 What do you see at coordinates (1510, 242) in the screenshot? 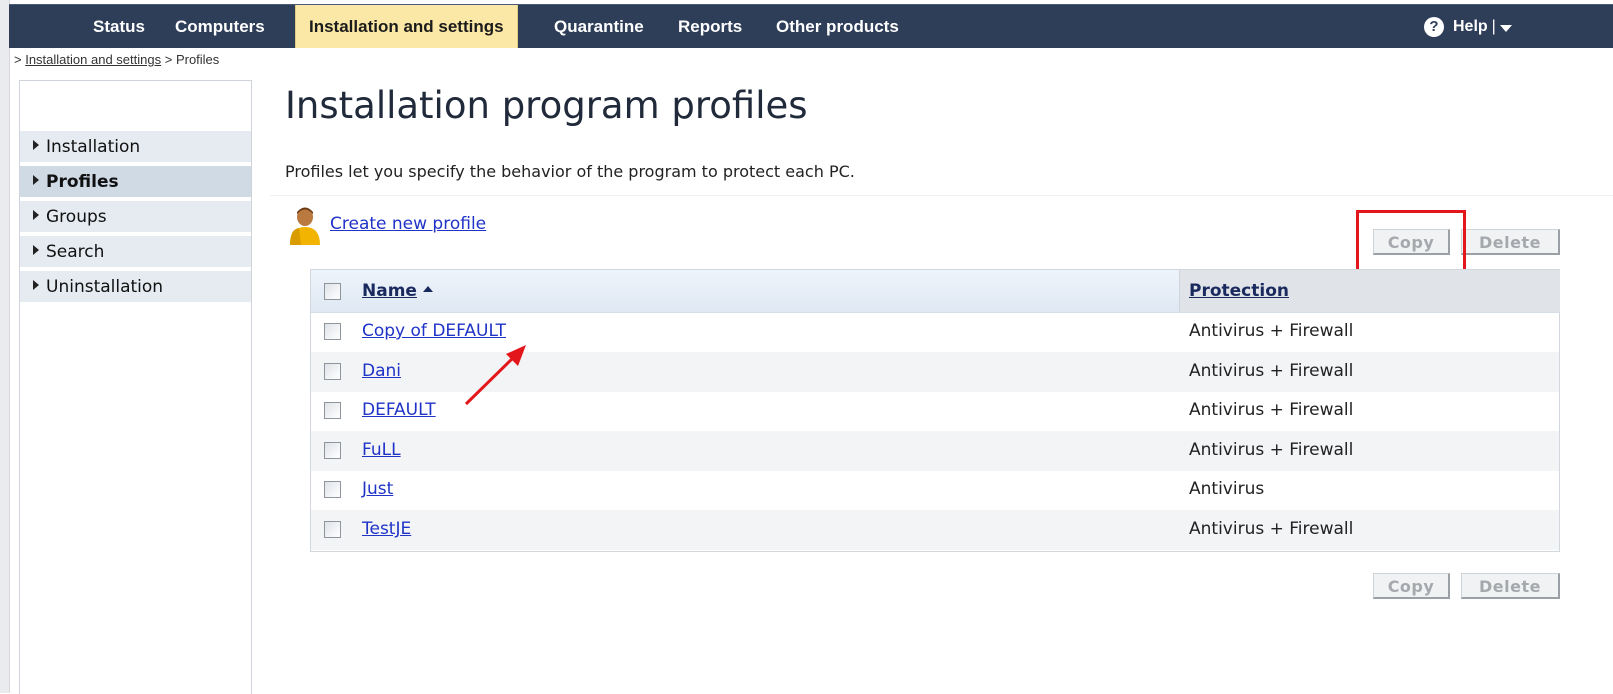
I see `delete-button-top: Delete` at bounding box center [1510, 242].